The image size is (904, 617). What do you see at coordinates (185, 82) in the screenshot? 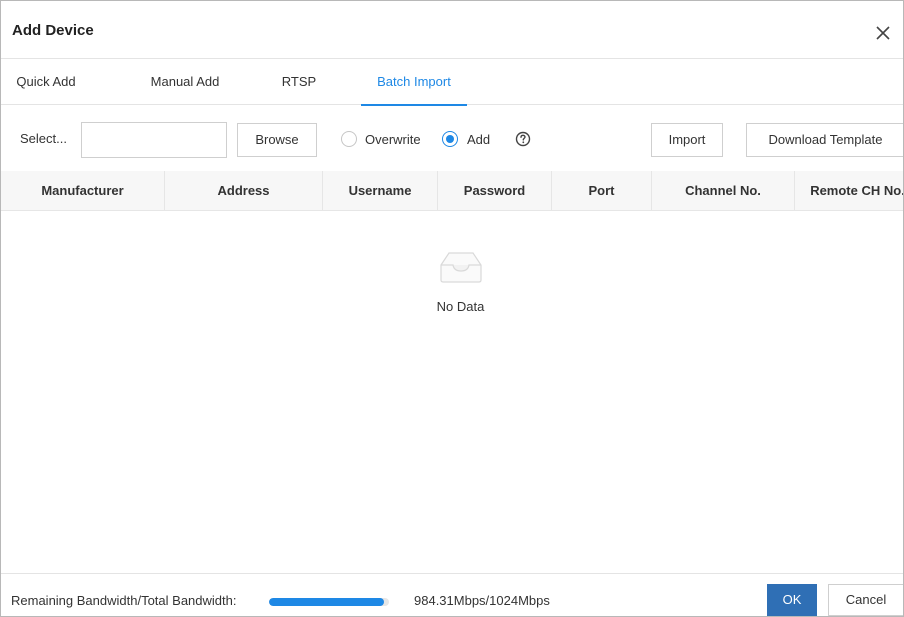
I see `tab-manual-add: Manual Add` at bounding box center [185, 82].